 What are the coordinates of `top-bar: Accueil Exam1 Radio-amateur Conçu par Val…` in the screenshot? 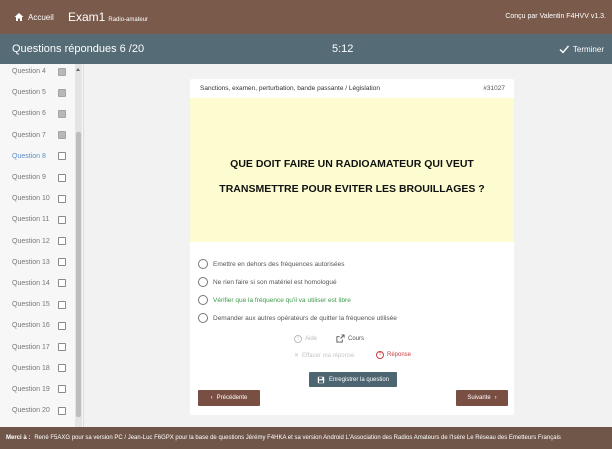 It's located at (306, 17).